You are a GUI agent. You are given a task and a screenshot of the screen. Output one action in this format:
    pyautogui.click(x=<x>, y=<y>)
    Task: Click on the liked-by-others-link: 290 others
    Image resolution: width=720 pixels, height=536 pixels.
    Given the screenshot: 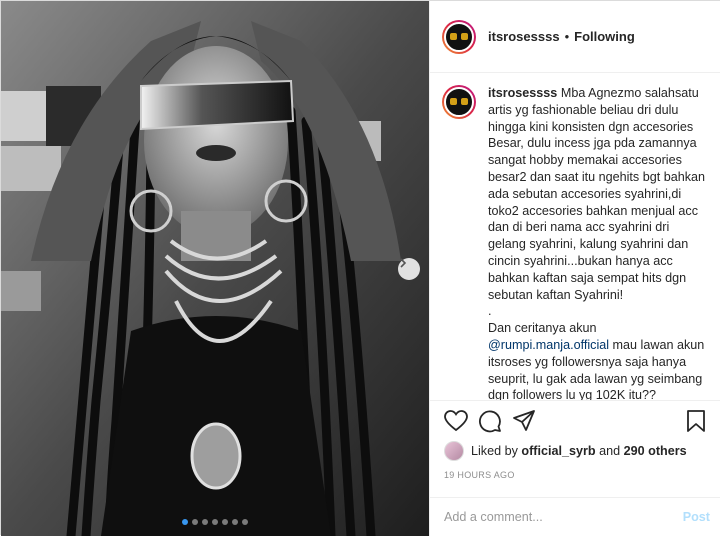 What is the action you would take?
    pyautogui.click(x=655, y=451)
    